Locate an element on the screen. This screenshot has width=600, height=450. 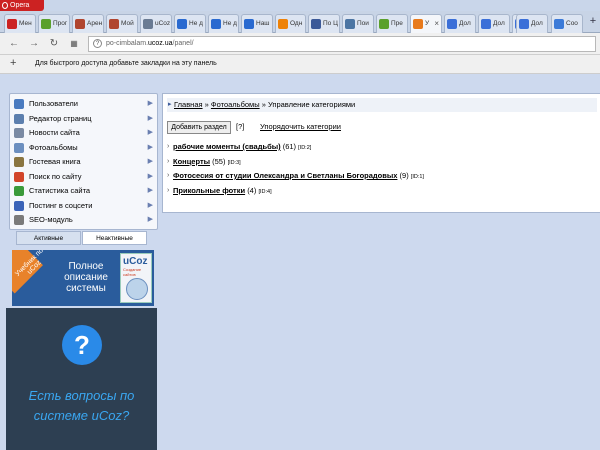
ova-icon is located at coordinates (80, 24).